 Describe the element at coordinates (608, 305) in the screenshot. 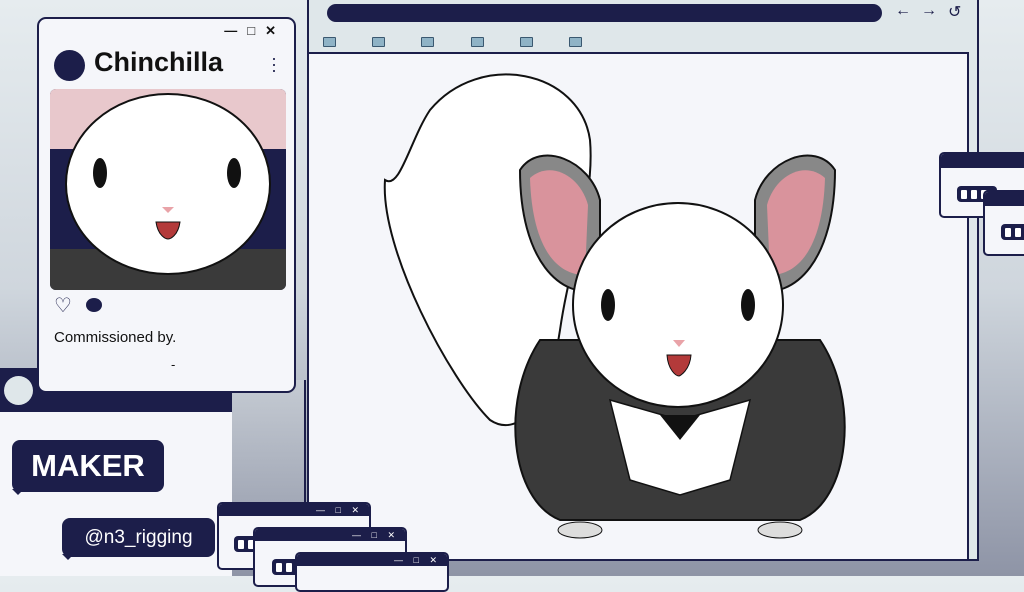

I see `left-eye` at that location.